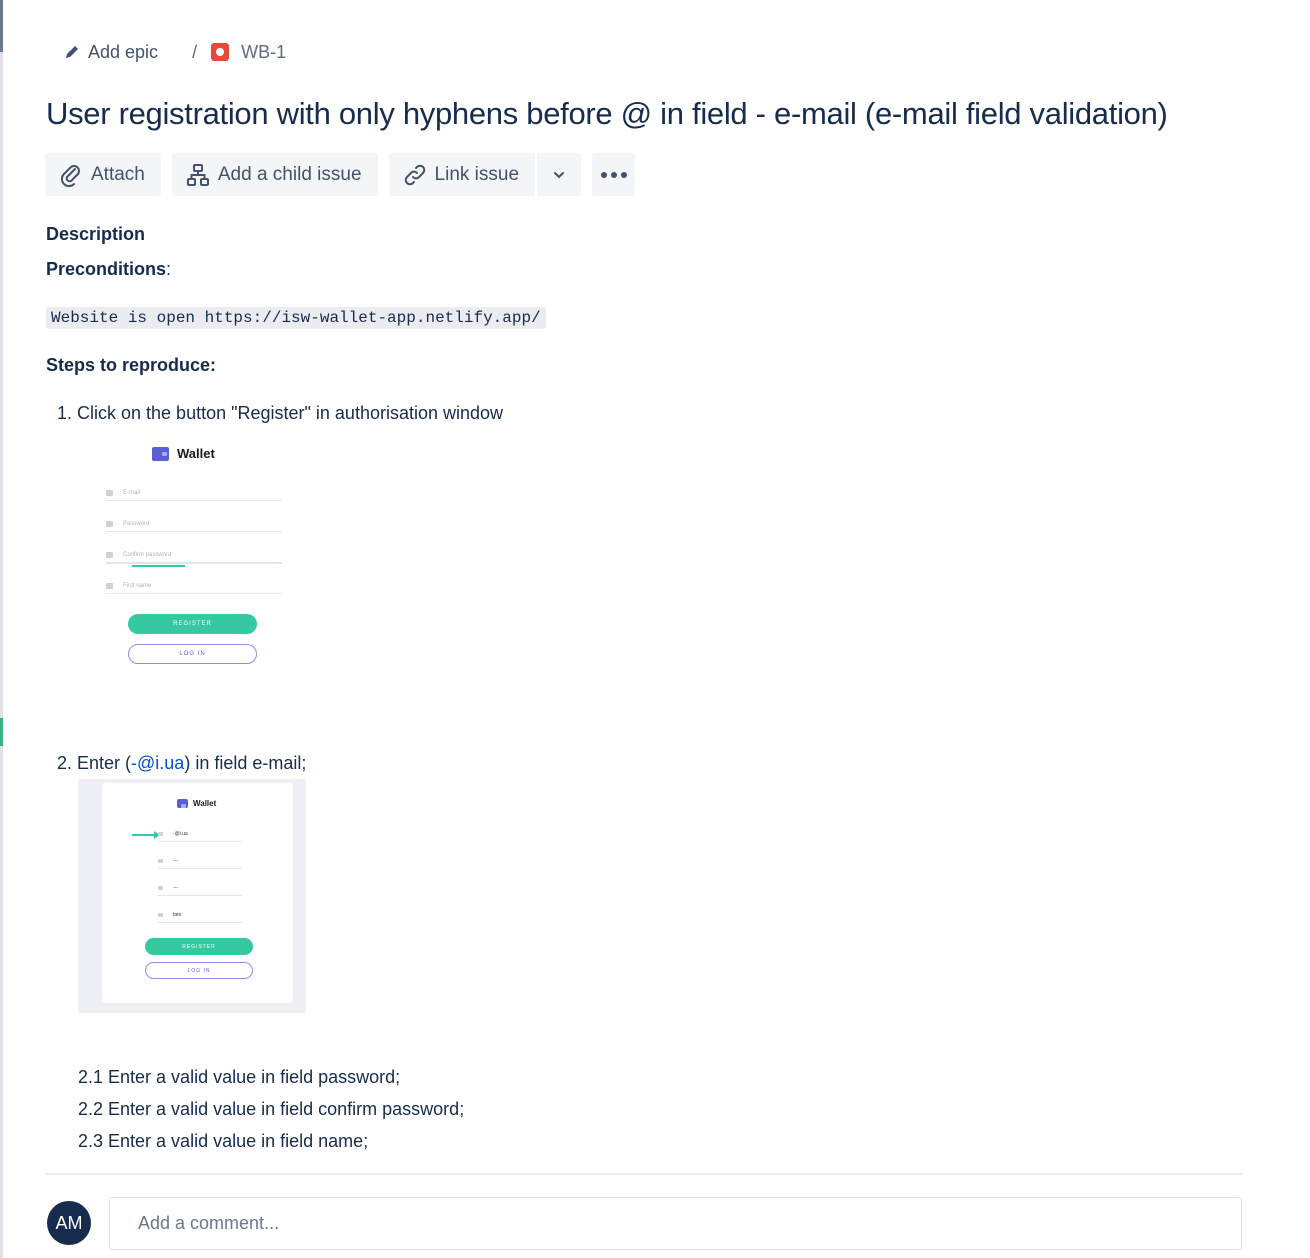 The width and height of the screenshot is (1310, 1258). Describe the element at coordinates (132, 493) in the screenshot. I see `mock-field-label: E-mail` at that location.